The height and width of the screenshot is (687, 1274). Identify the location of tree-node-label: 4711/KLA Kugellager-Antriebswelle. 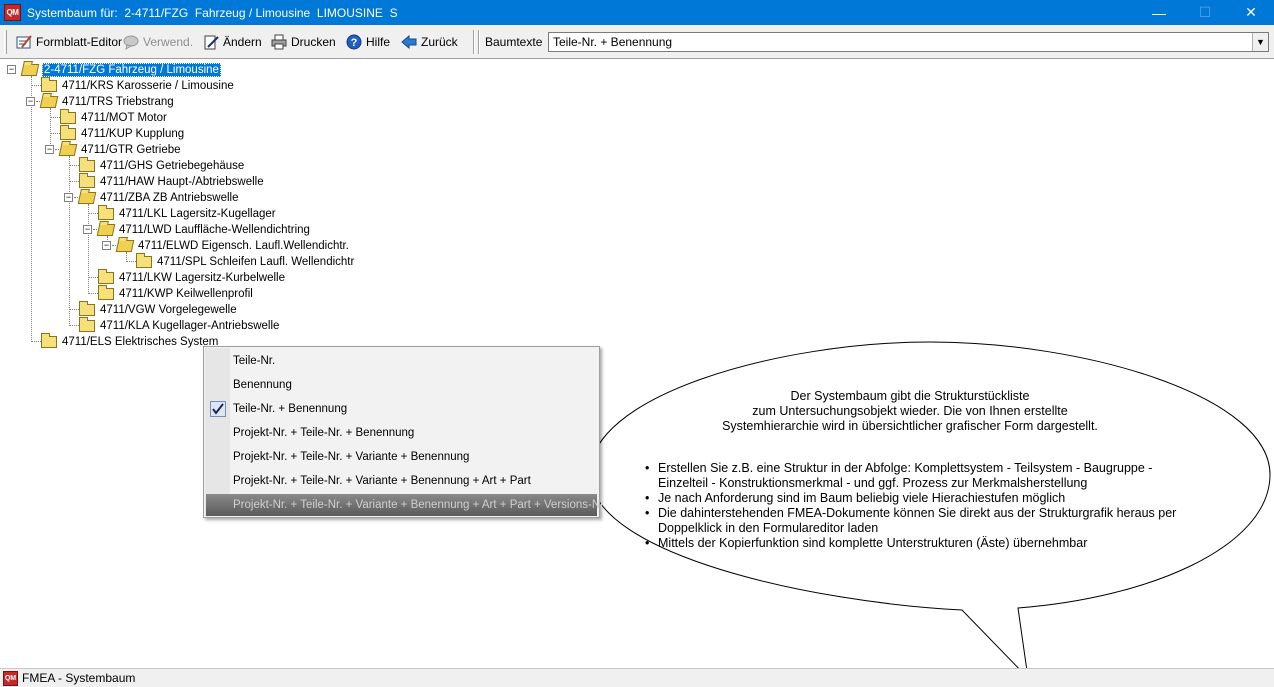
(190, 326).